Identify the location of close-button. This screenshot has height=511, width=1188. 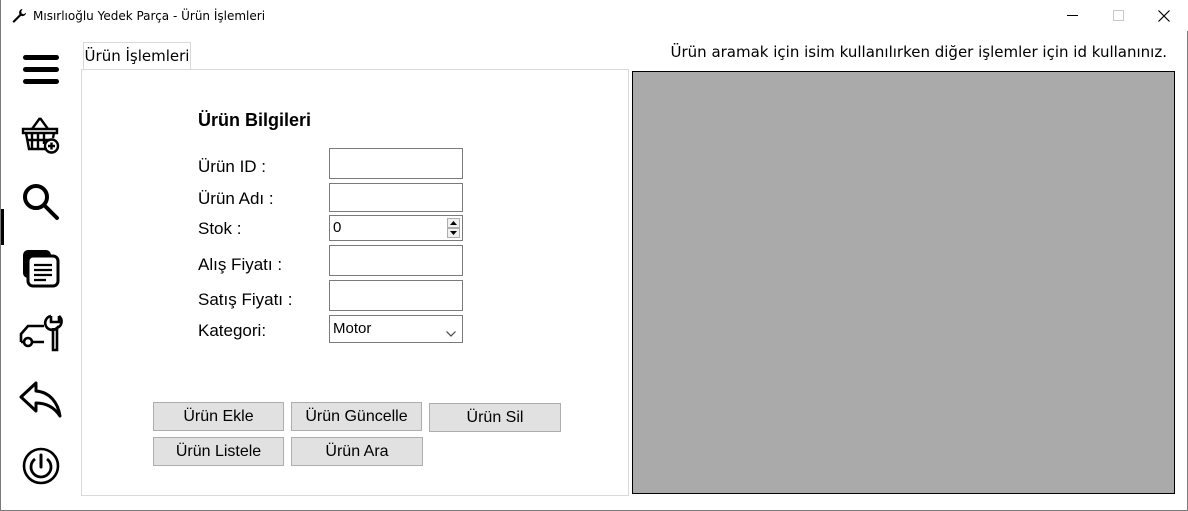
(1164, 15).